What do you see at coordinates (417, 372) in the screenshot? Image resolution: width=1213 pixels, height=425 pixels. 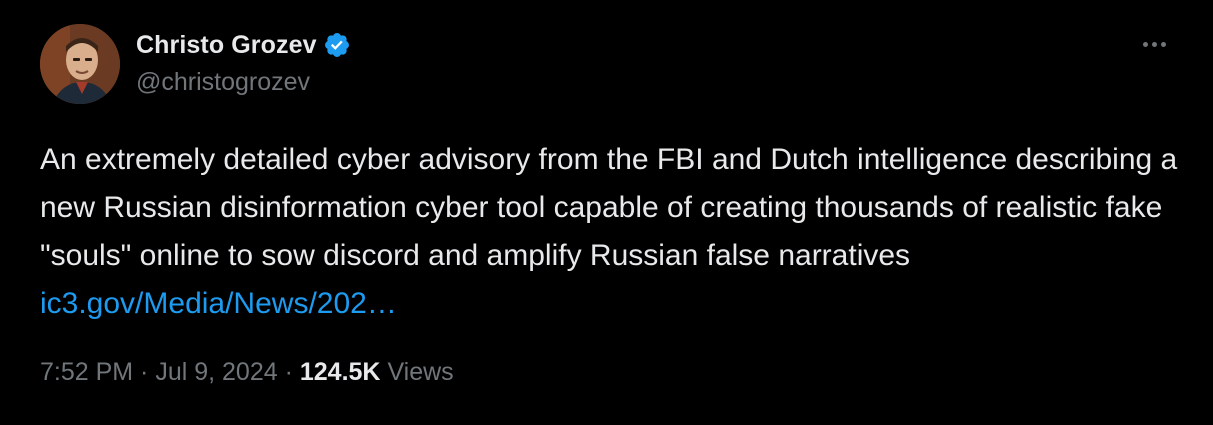 I see `views-label: Views` at bounding box center [417, 372].